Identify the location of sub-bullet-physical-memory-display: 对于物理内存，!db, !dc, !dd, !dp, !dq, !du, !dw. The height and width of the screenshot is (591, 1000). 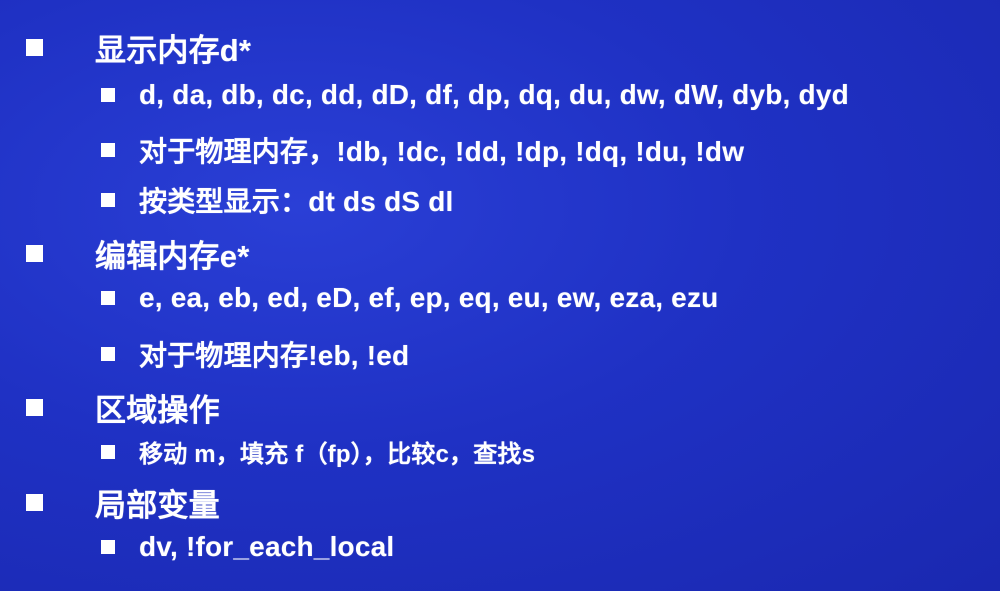
(422, 150).